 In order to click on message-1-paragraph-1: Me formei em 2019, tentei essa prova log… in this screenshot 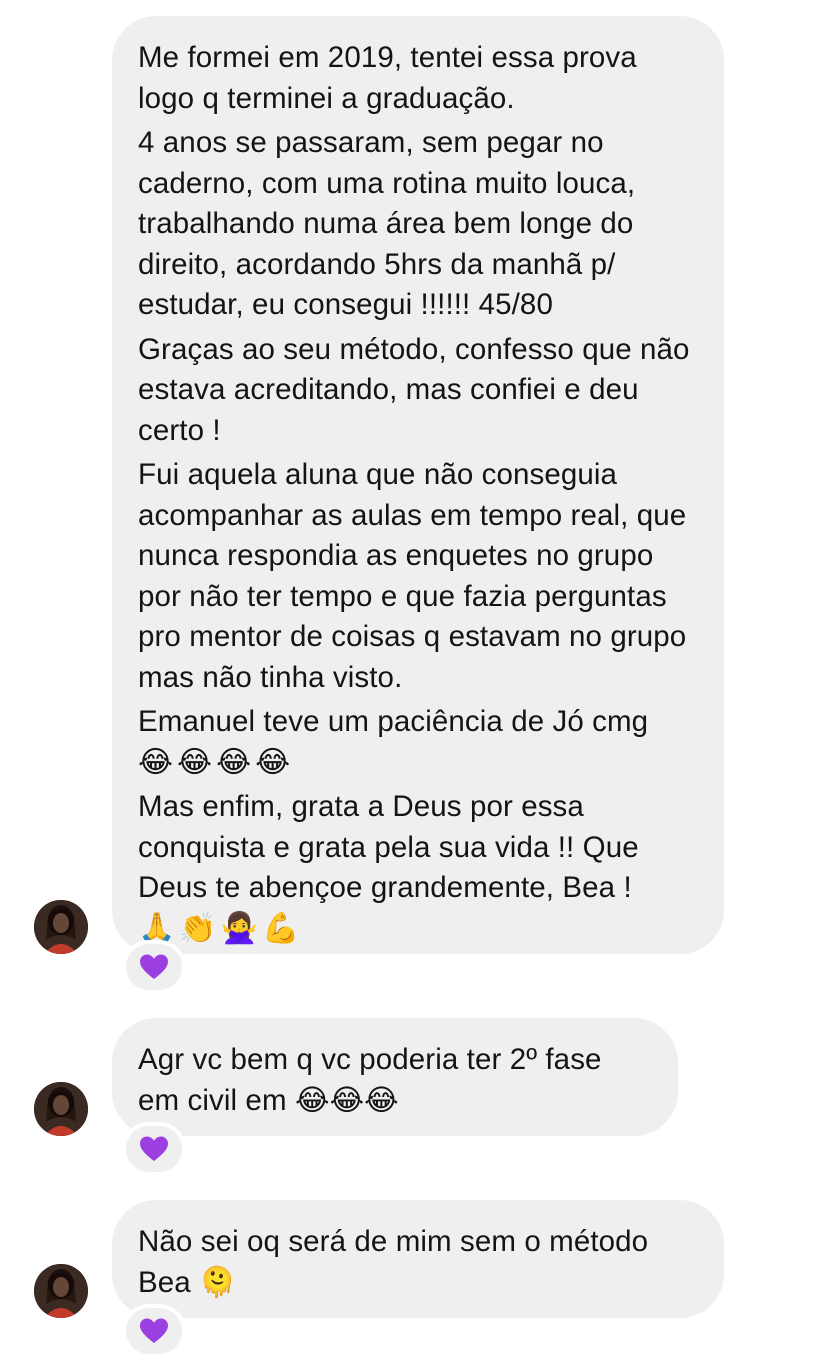, I will do `click(387, 78)`.